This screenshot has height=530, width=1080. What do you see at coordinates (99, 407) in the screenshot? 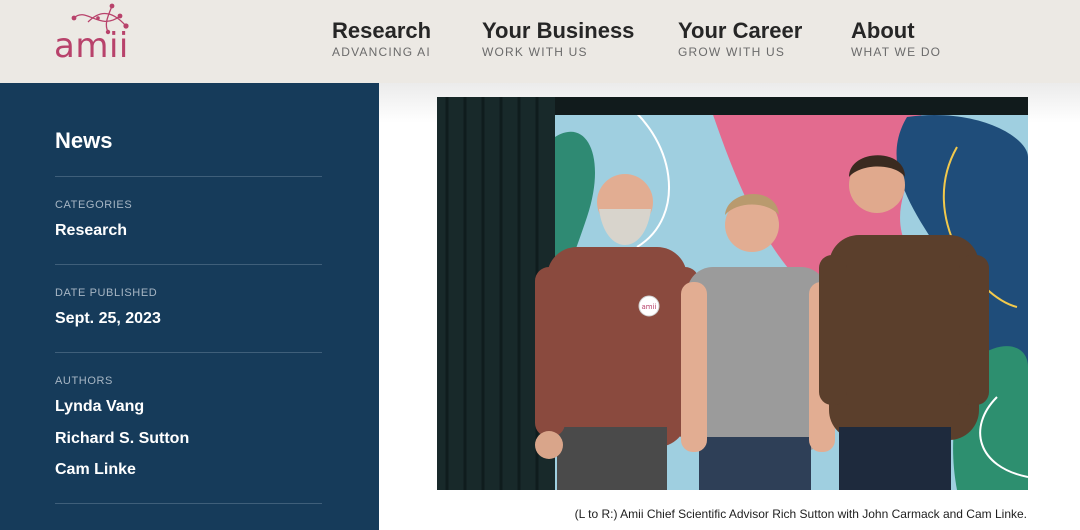
I see `author-link: Lynda Vang` at bounding box center [99, 407].